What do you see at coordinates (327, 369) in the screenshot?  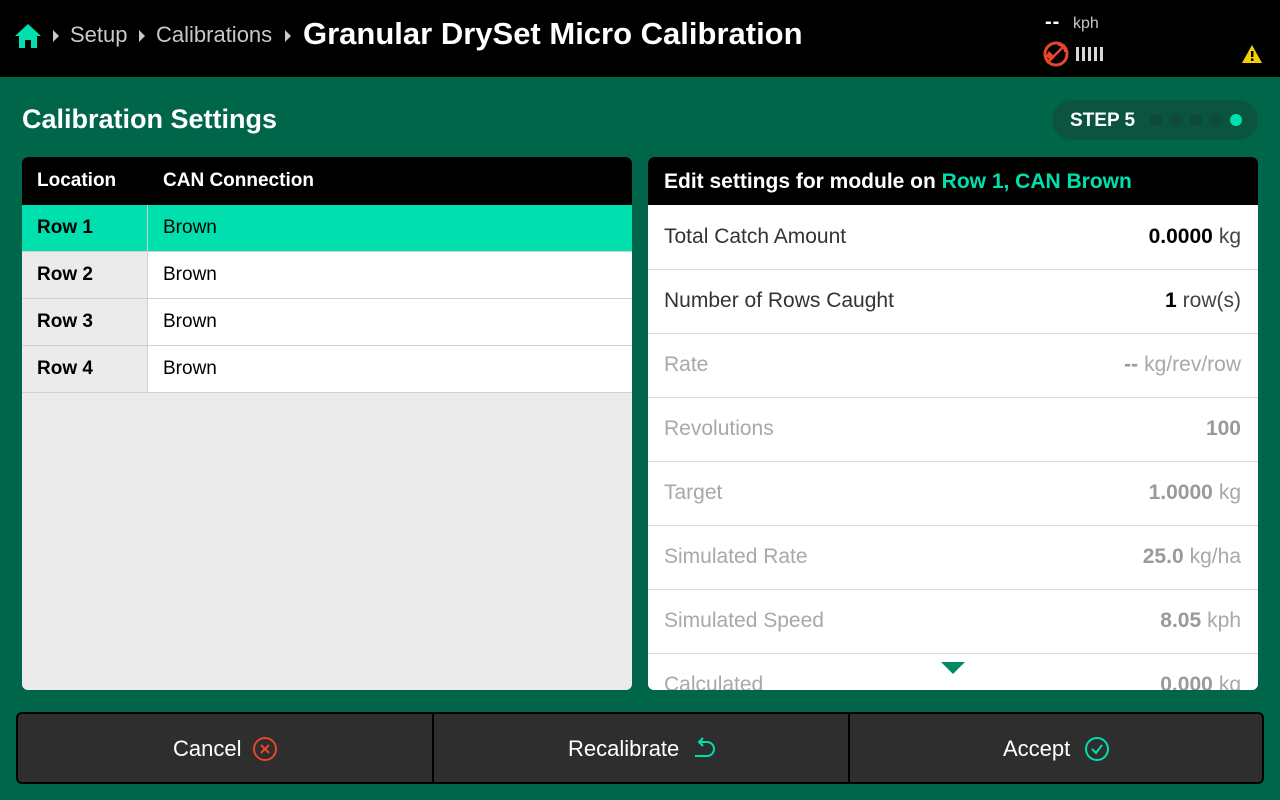 I see `table-row: Row 4 Brown` at bounding box center [327, 369].